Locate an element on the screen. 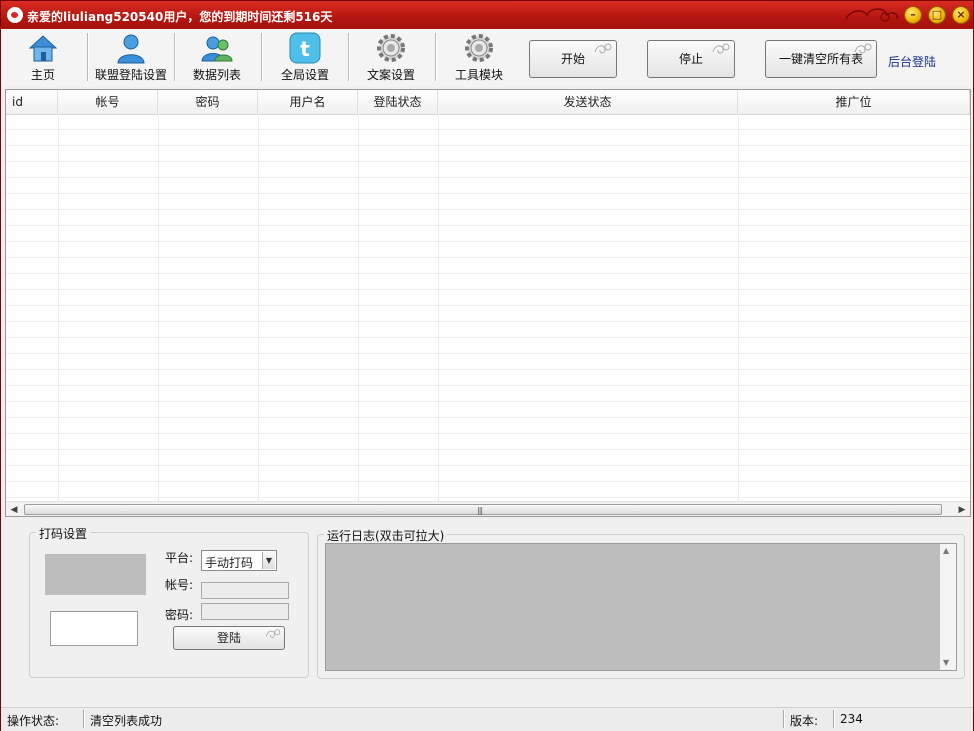 The height and width of the screenshot is (731, 974). run-log-textarea: ▲ ▼ is located at coordinates (641, 607).